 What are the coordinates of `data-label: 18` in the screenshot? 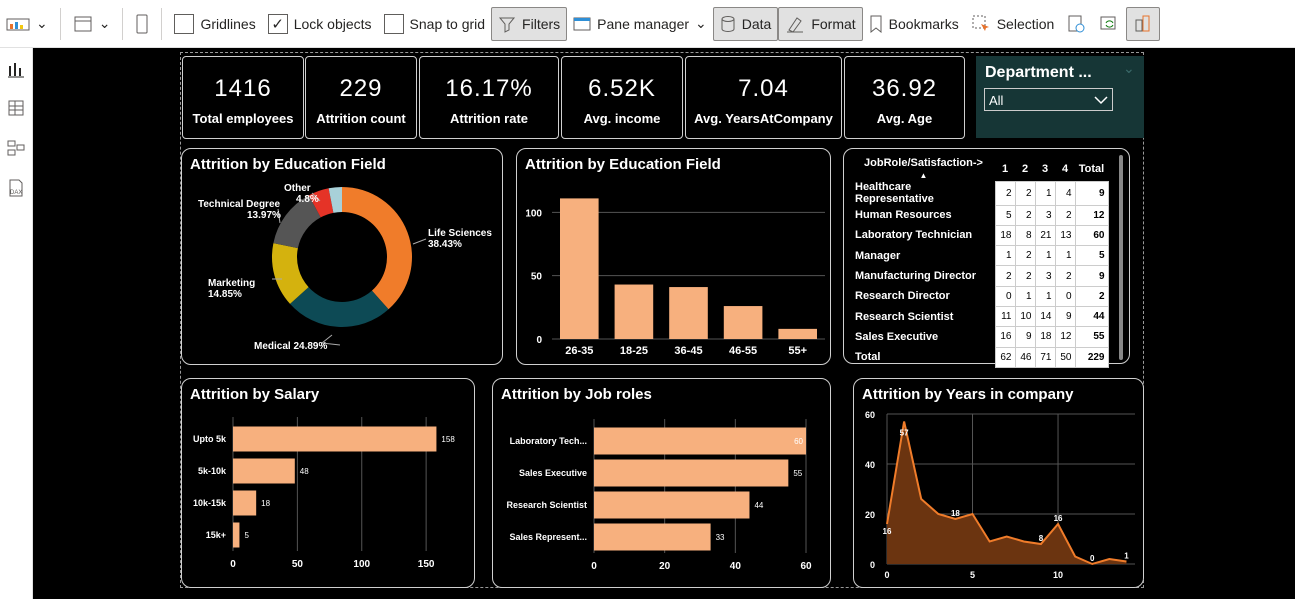 It's located at (955, 513).